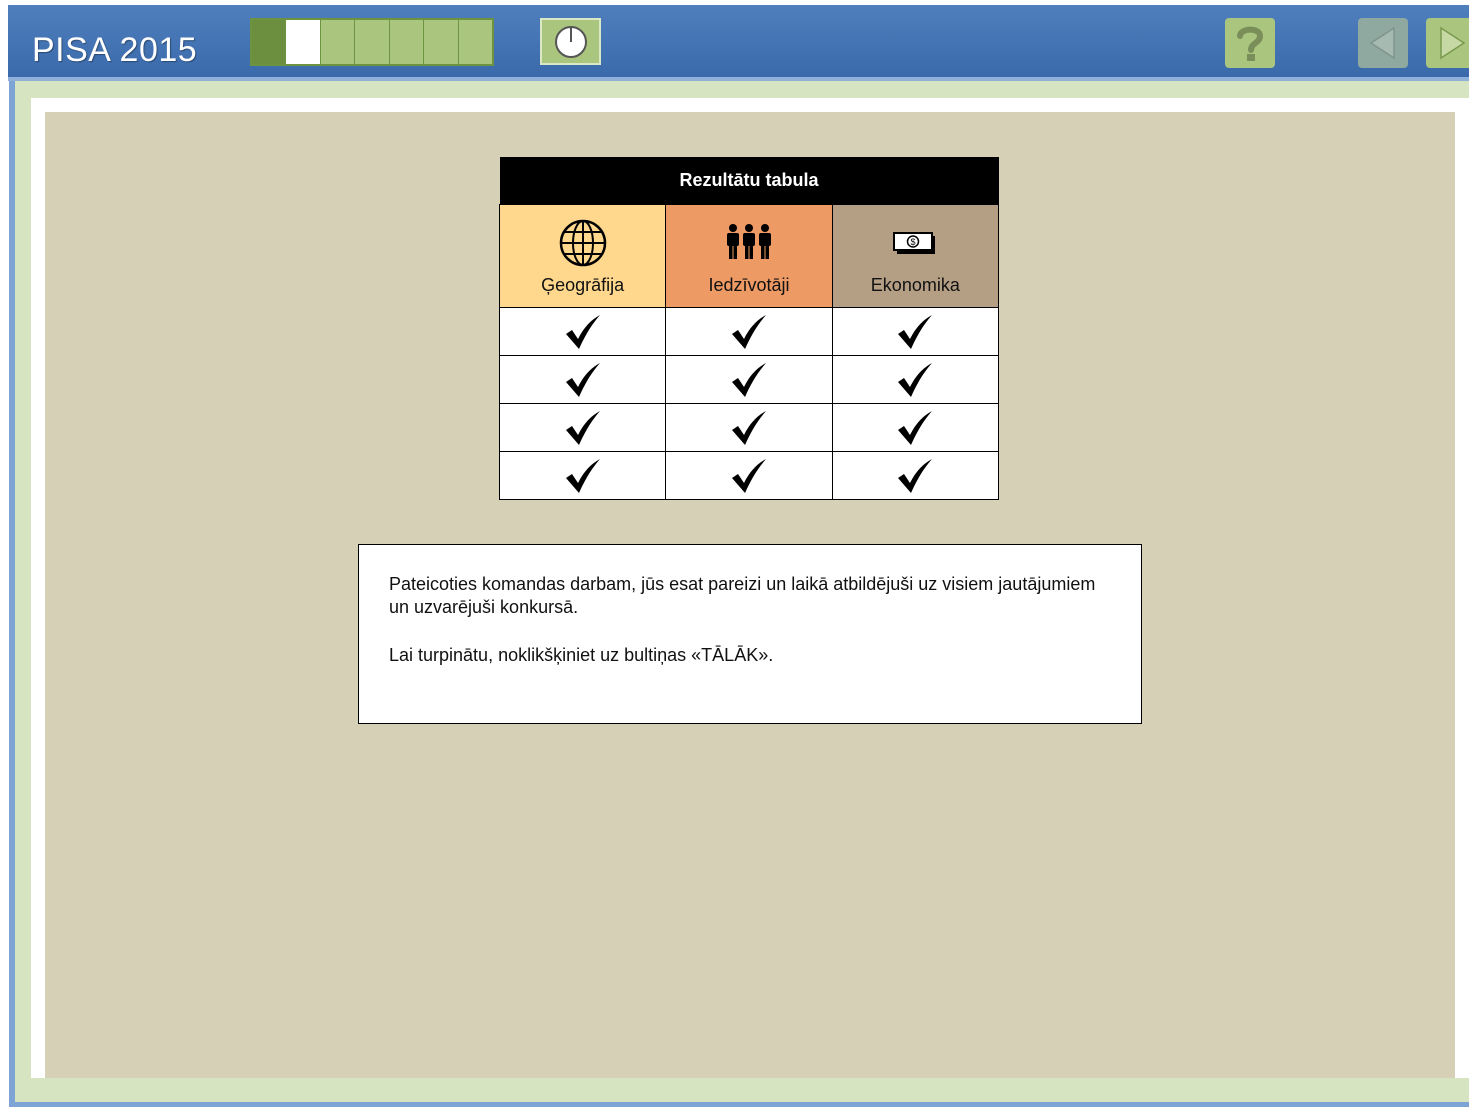  Describe the element at coordinates (269, 42) in the screenshot. I see `progress-segment-completed` at that location.